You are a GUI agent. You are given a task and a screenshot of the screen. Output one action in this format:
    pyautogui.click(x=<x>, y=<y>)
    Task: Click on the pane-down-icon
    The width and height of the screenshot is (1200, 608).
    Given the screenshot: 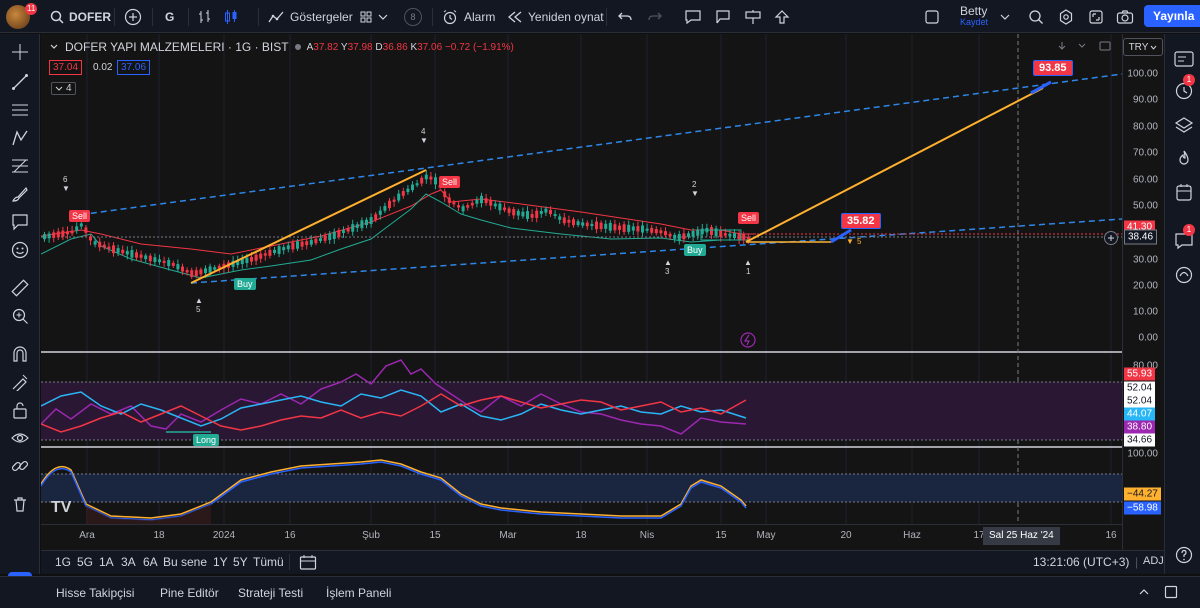 What is the action you would take?
    pyautogui.click(x=1062, y=47)
    